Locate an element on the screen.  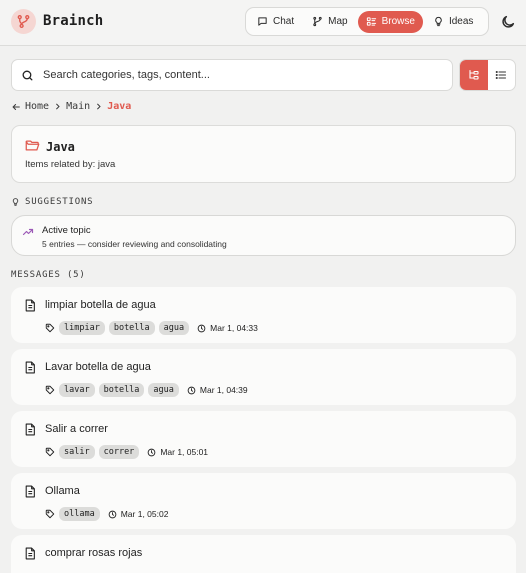
tag-chip: limpiar is located at coordinates (82, 328).